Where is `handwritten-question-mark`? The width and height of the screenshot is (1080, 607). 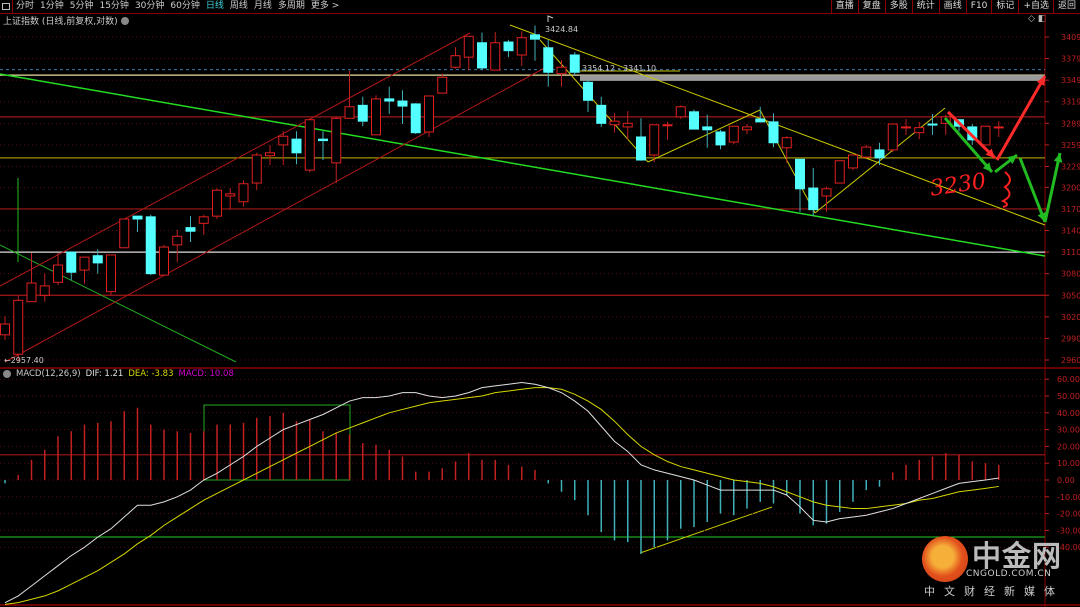
handwritten-question-mark is located at coordinates (1005, 189).